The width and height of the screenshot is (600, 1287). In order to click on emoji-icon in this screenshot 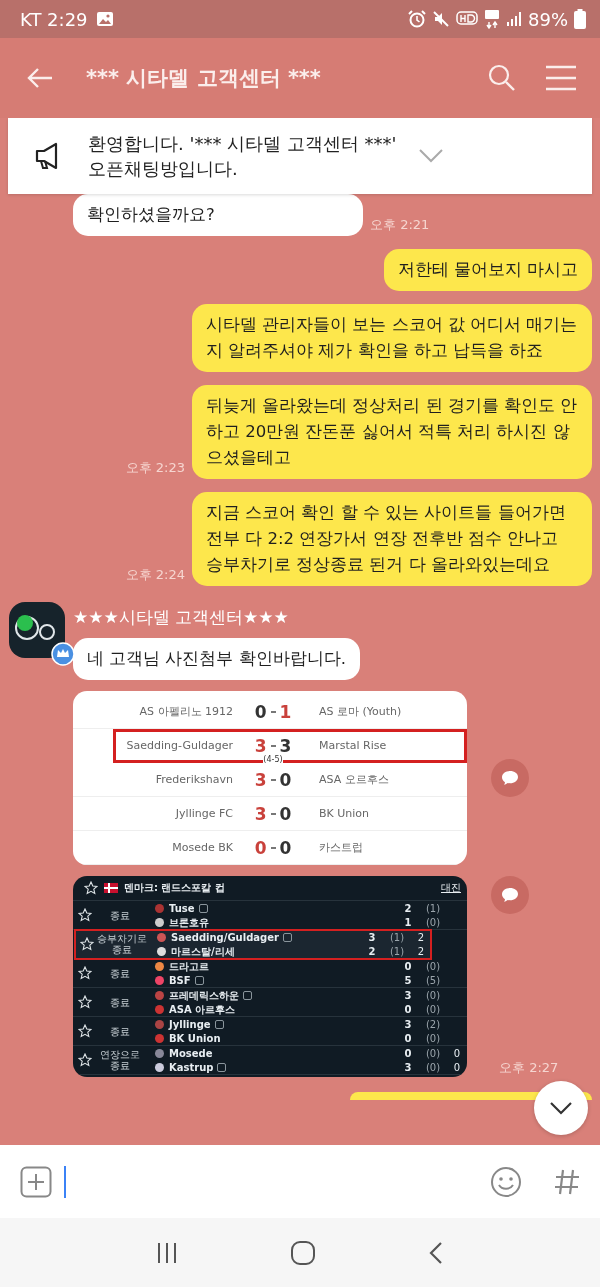, I will do `click(506, 1181)`.